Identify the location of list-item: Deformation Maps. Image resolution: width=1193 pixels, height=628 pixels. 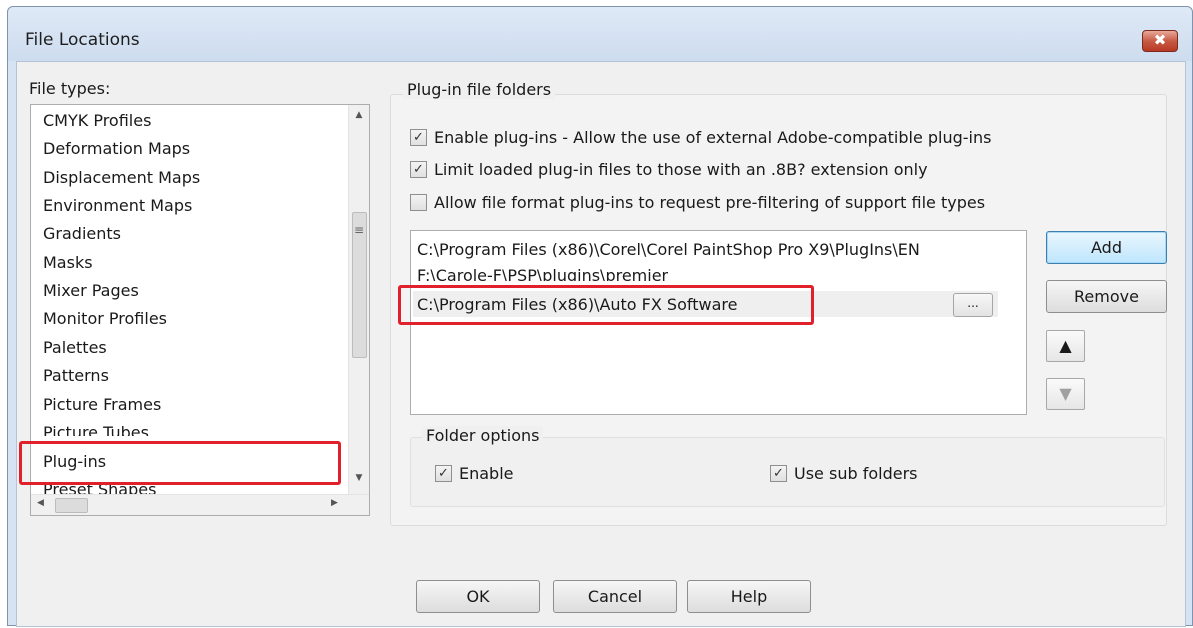
(116, 149).